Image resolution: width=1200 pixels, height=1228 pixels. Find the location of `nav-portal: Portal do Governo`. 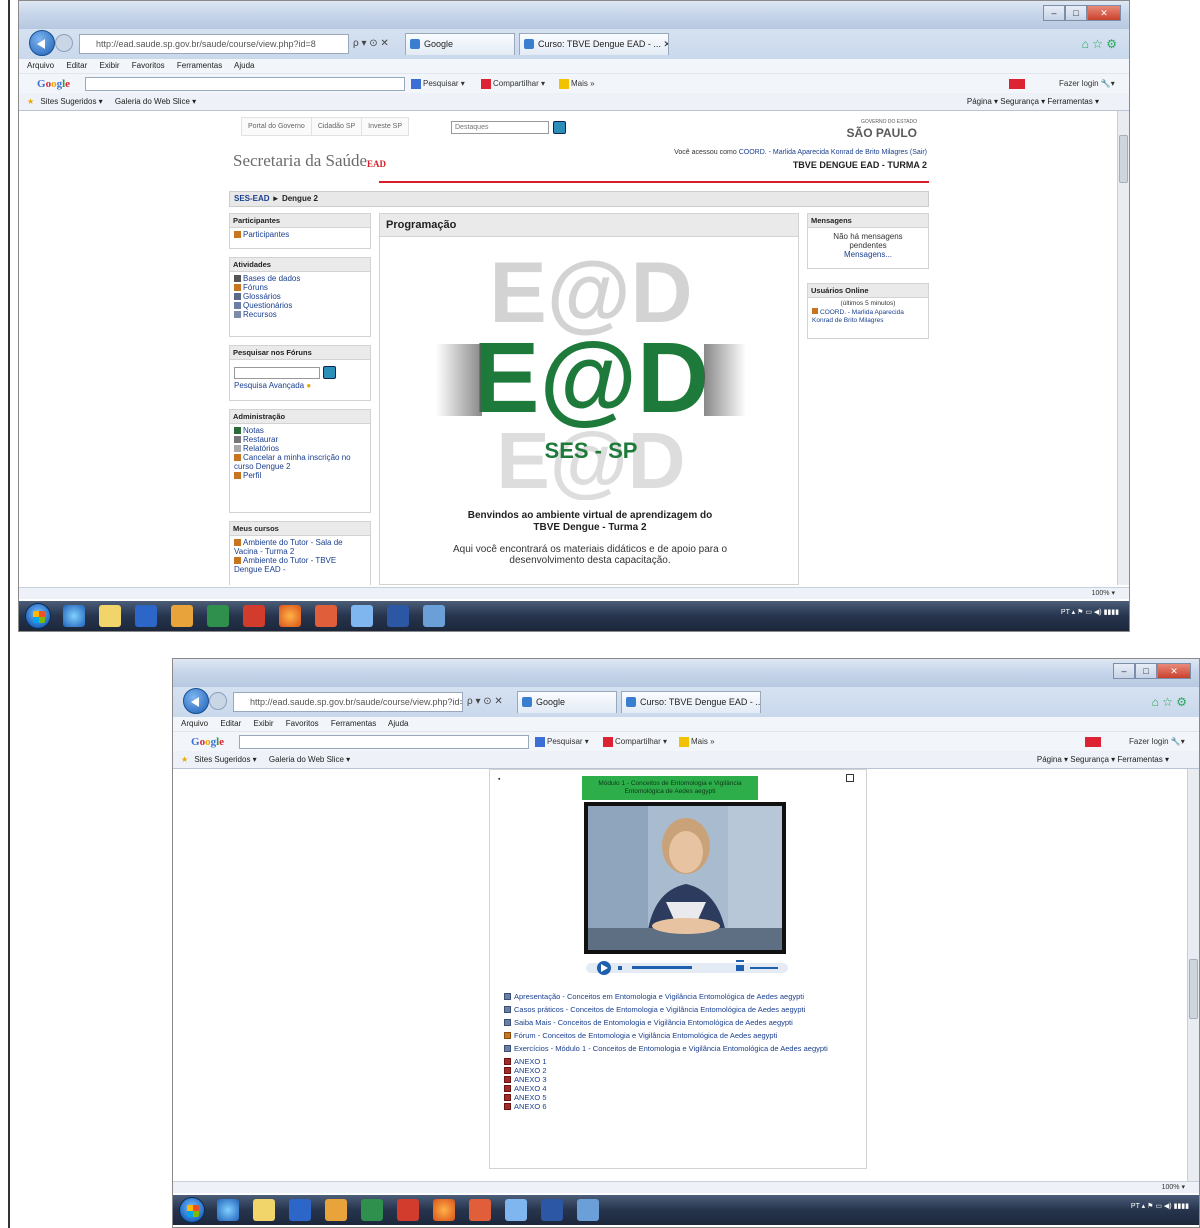

nav-portal: Portal do Governo is located at coordinates (276, 126).